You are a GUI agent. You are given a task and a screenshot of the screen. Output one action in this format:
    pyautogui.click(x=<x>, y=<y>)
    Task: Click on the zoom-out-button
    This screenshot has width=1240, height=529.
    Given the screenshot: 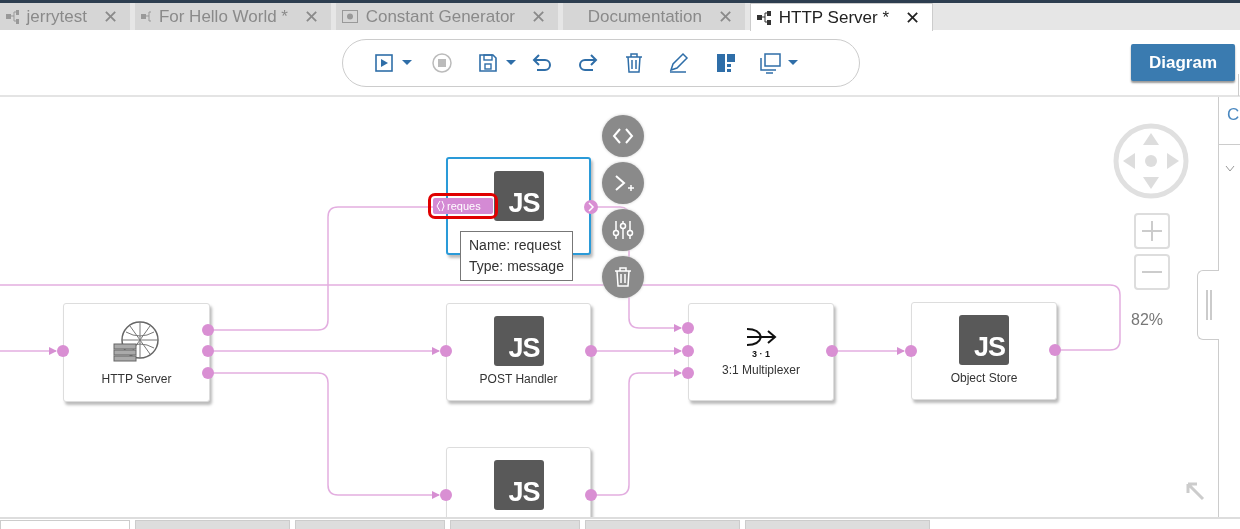 What is the action you would take?
    pyautogui.click(x=1152, y=272)
    